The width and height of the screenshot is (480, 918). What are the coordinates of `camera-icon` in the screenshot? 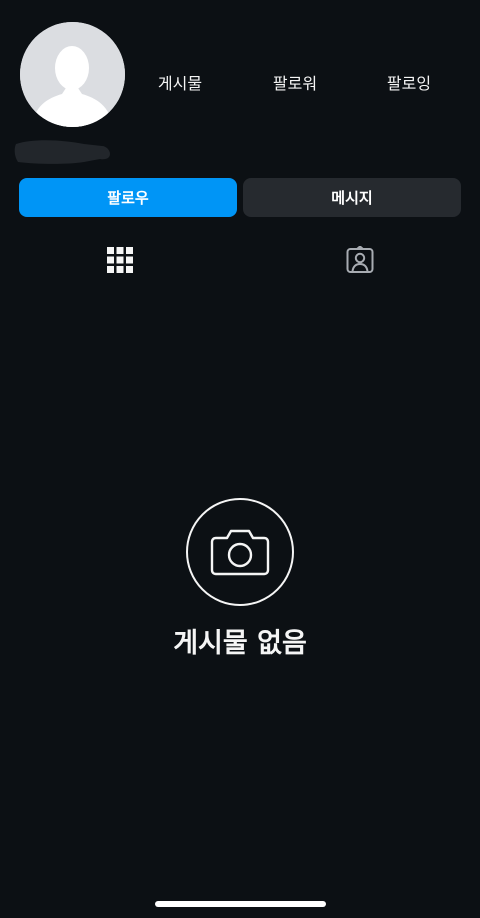 It's located at (240, 552).